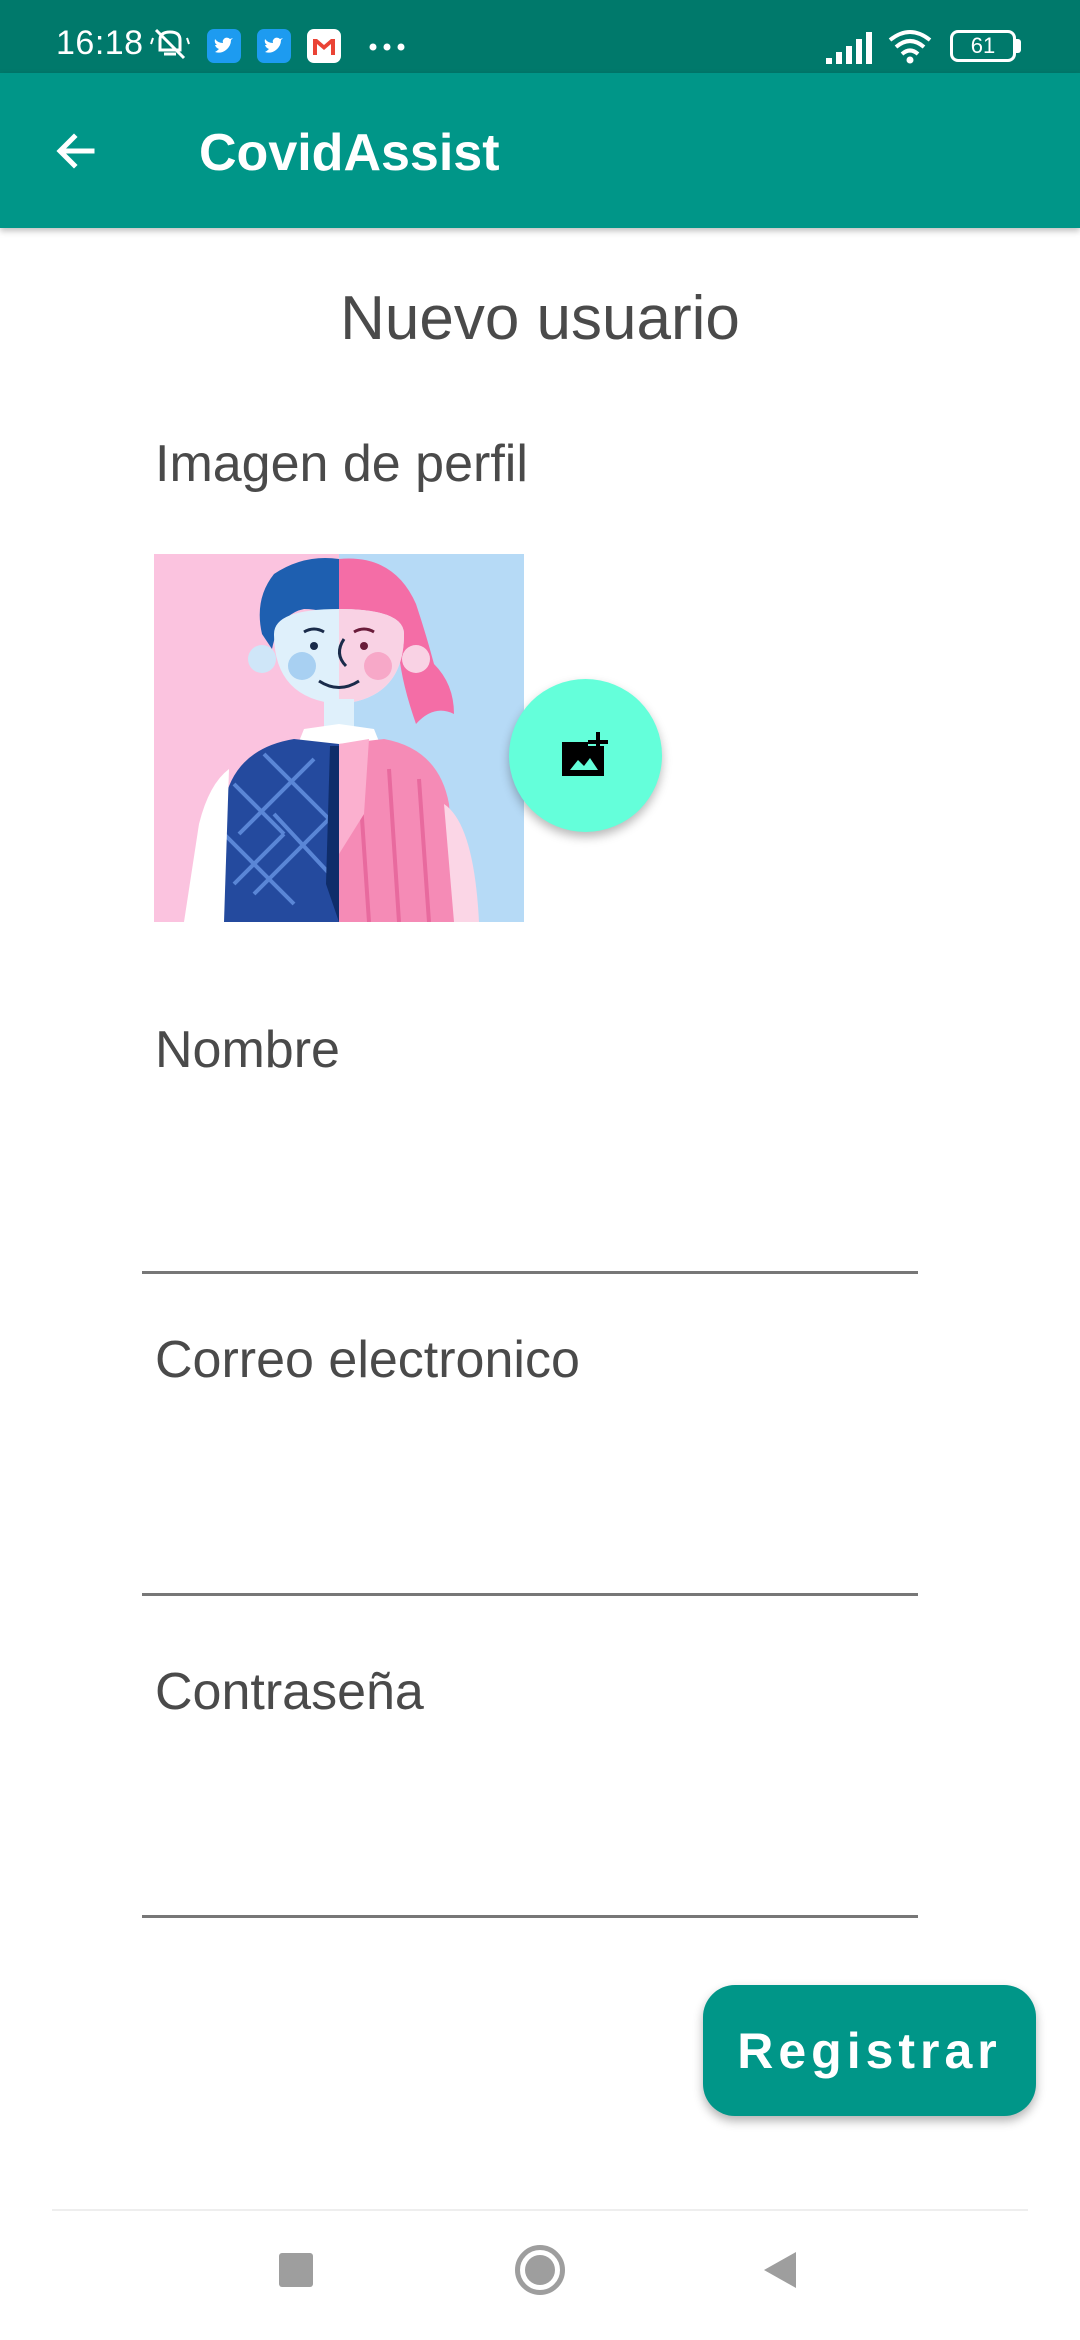 The height and width of the screenshot is (2340, 1080). I want to click on battery-icon: 61, so click(983, 46).